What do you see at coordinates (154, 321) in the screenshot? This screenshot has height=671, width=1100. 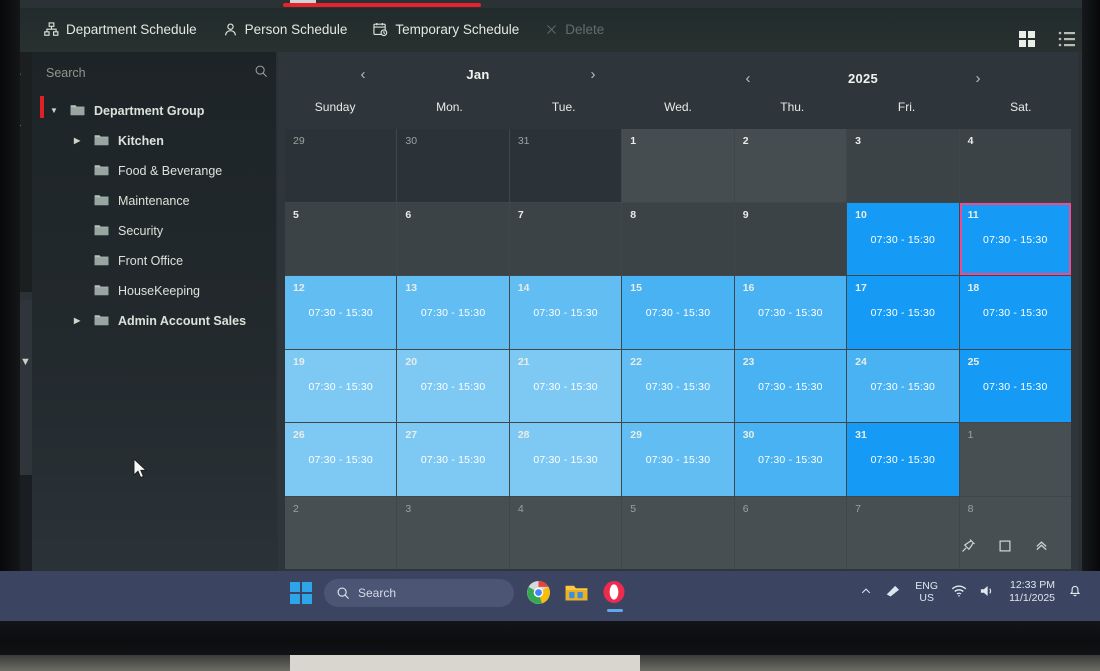 I see `sidebar-item-admin-account-sales: ▶ Admin Account Sales` at bounding box center [154, 321].